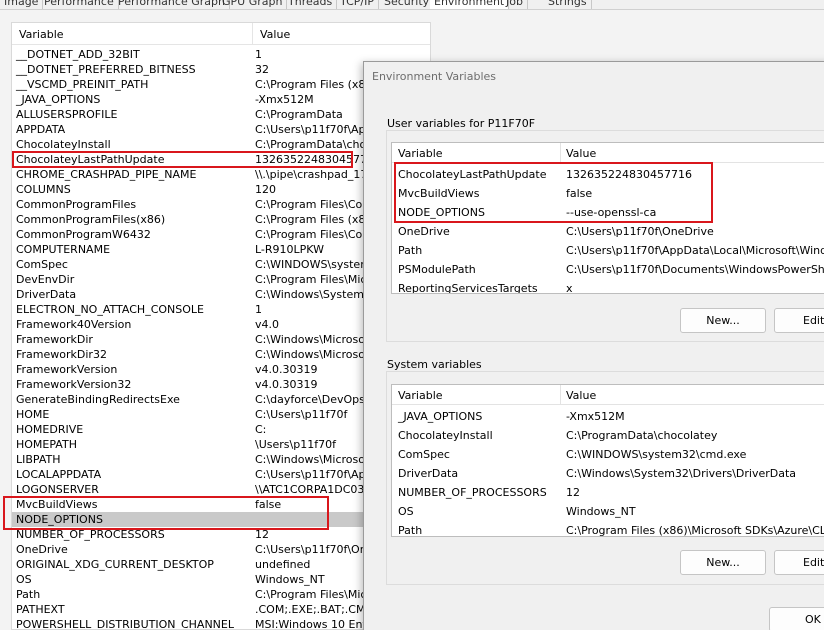 The height and width of the screenshot is (630, 824). I want to click on tab-gpu-graph: GPU Graph, so click(253, 4).